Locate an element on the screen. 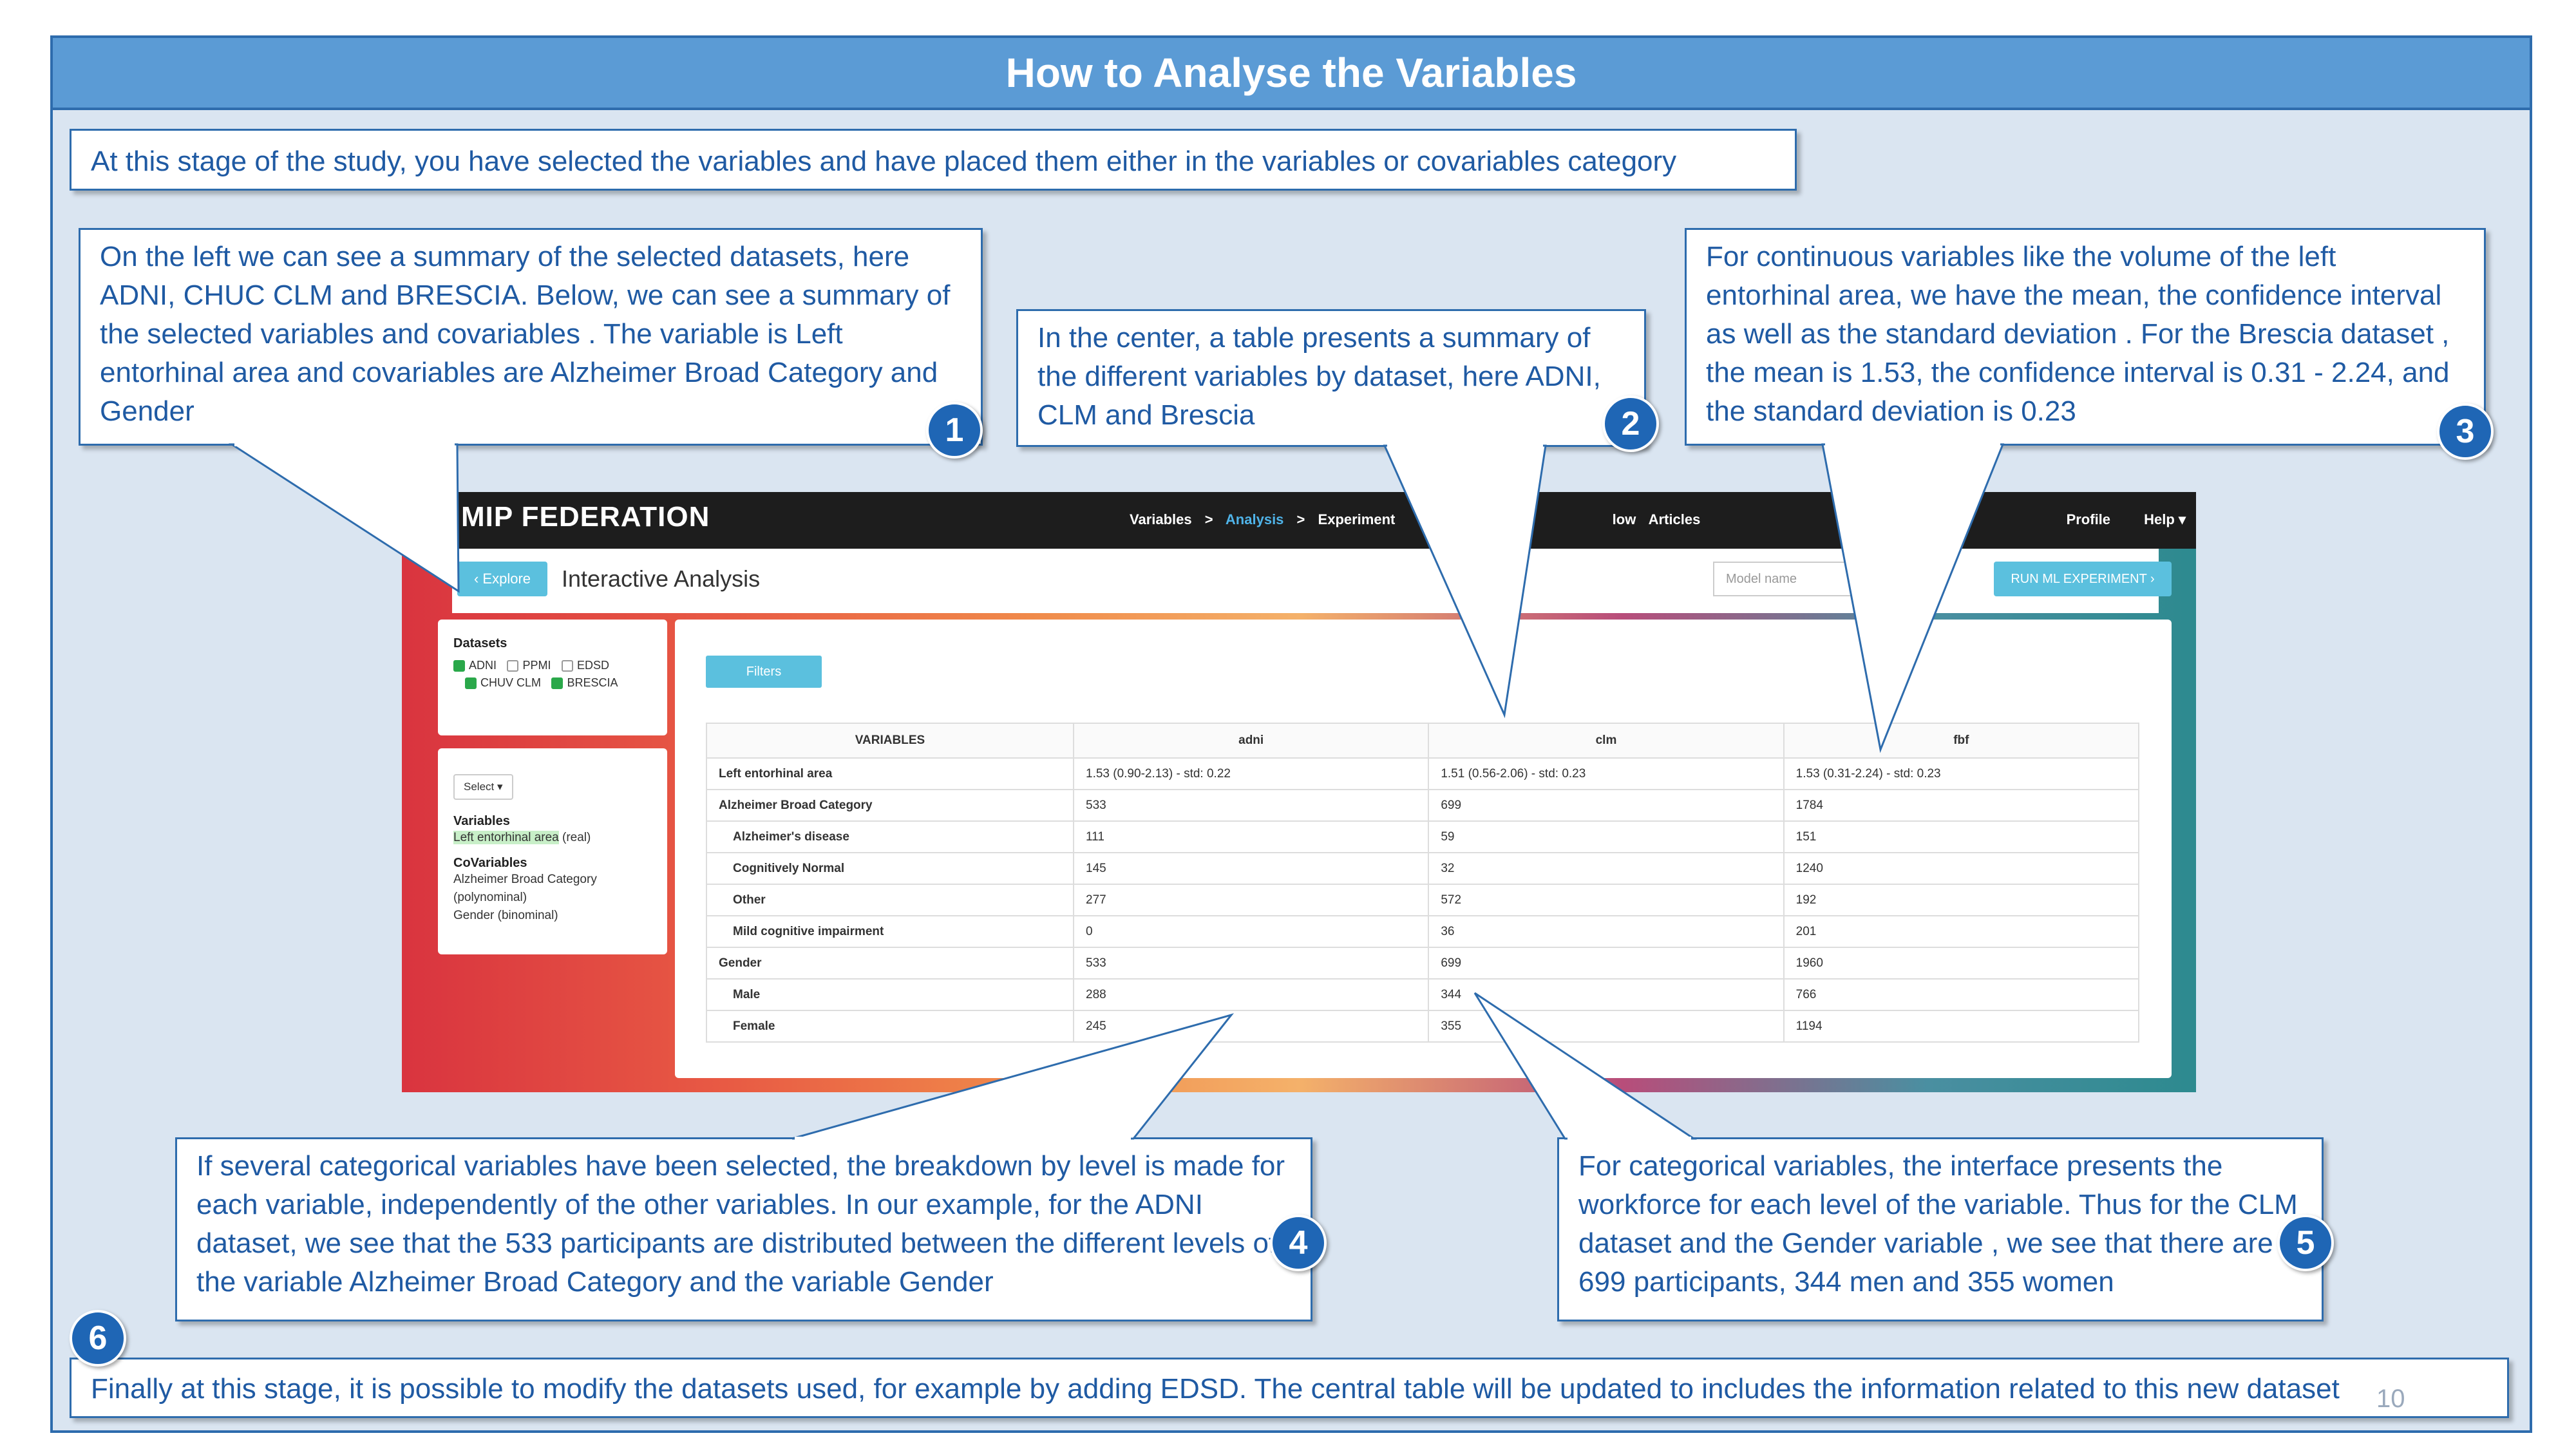 This screenshot has width=2576, height=1449. cell-adni: 533 is located at coordinates (1251, 964).